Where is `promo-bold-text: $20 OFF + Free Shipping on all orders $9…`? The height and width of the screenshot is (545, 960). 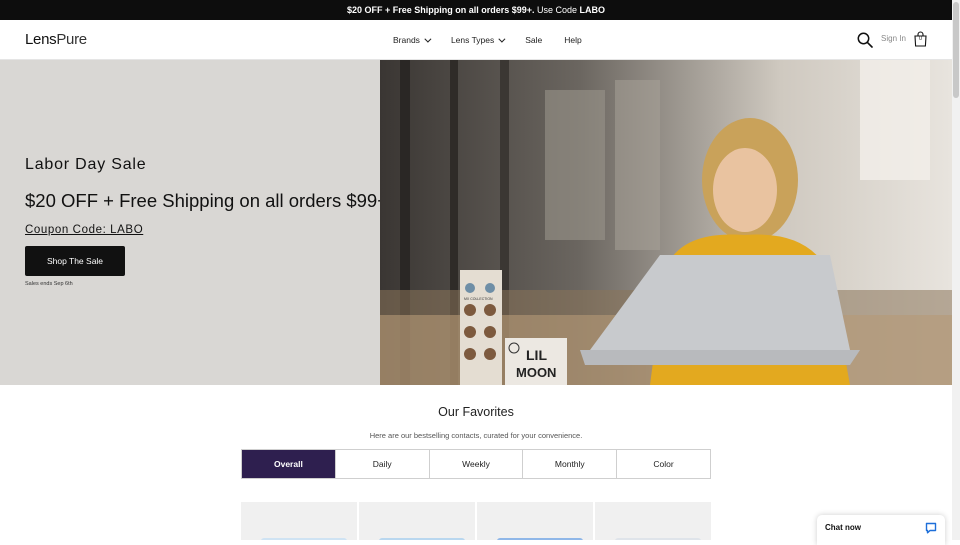 promo-bold-text: $20 OFF + Free Shipping on all orders $9… is located at coordinates (440, 10).